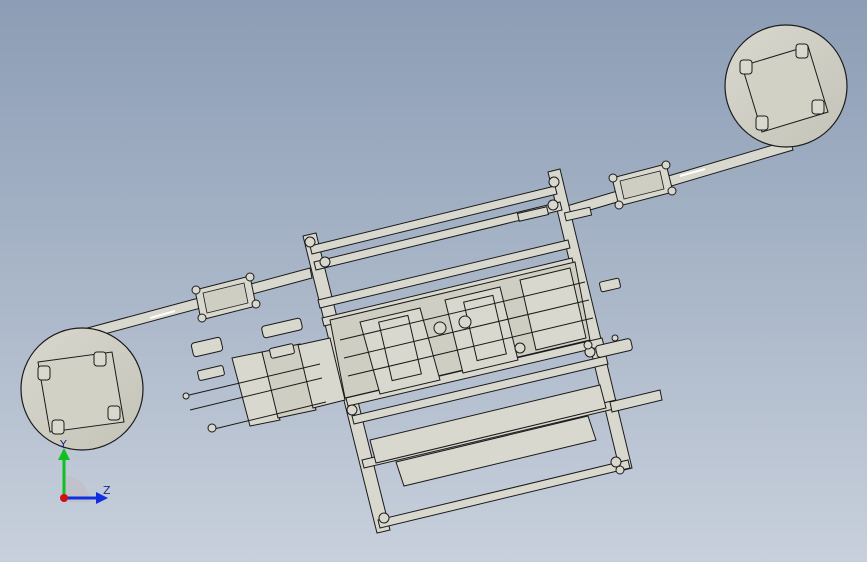 Image resolution: width=867 pixels, height=562 pixels. Describe the element at coordinates (786, 86) in the screenshot. I see `reel-right` at that location.